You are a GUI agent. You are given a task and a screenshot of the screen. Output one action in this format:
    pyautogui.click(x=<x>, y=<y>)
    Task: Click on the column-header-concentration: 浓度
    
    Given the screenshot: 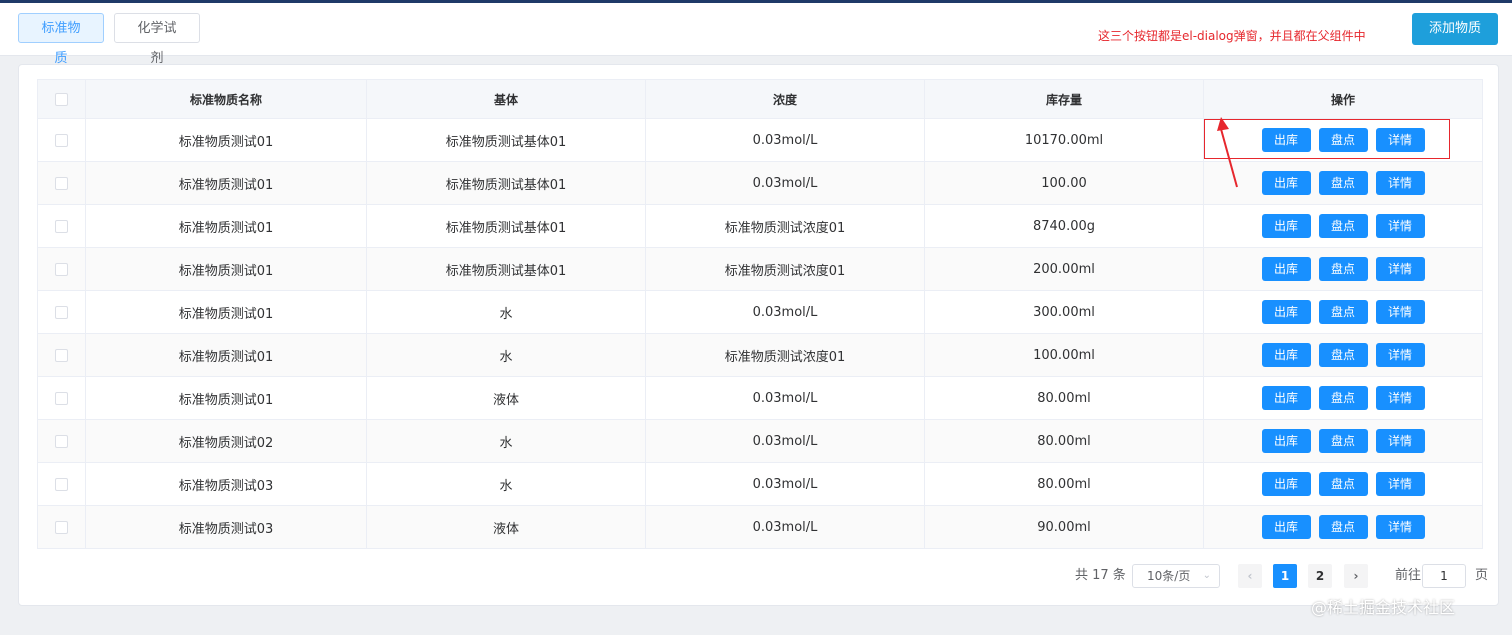 What is the action you would take?
    pyautogui.click(x=785, y=99)
    